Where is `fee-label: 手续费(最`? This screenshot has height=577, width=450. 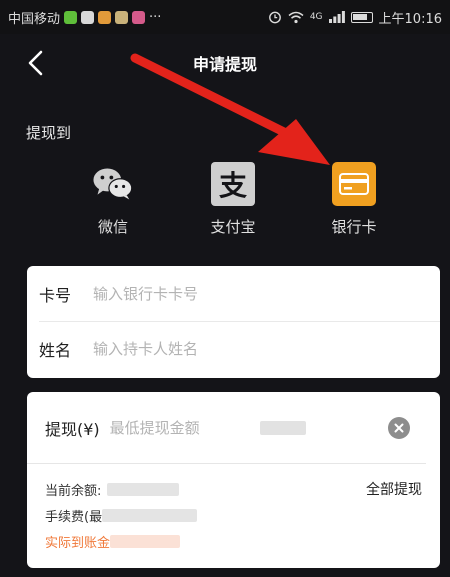
fee-label: 手续费(最 is located at coordinates (74, 517).